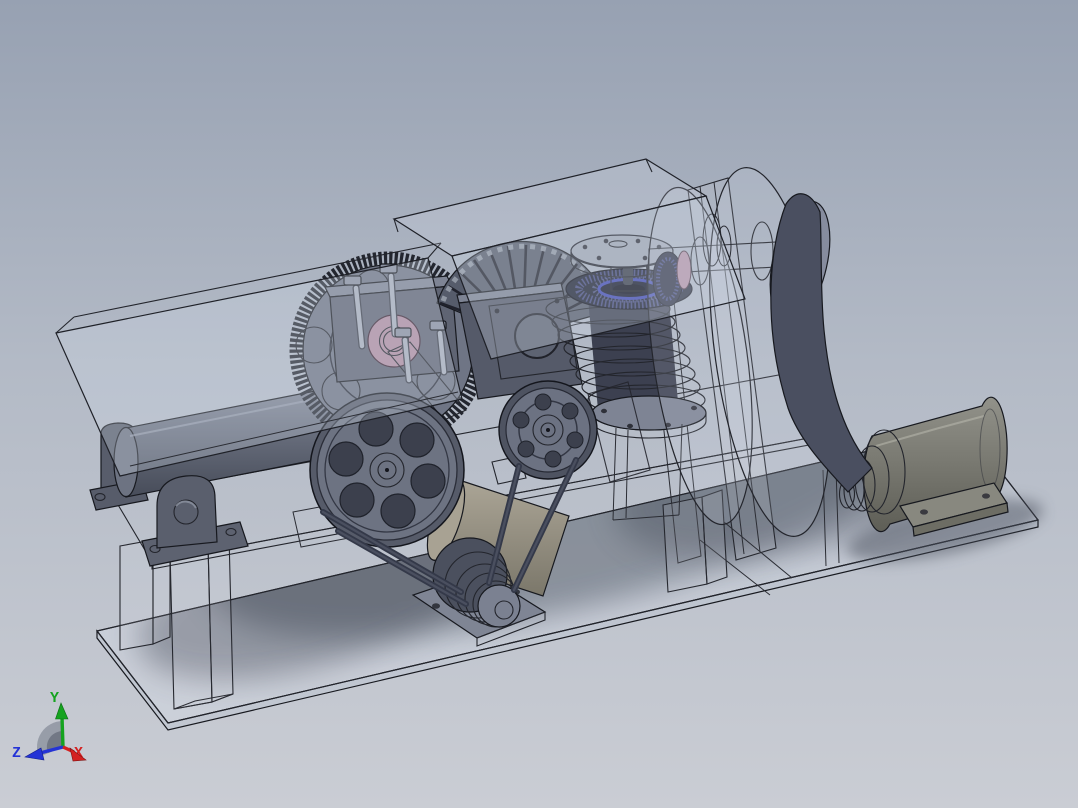 This screenshot has width=1078, height=808. I want to click on axis-y-label: Y, so click(54, 698).